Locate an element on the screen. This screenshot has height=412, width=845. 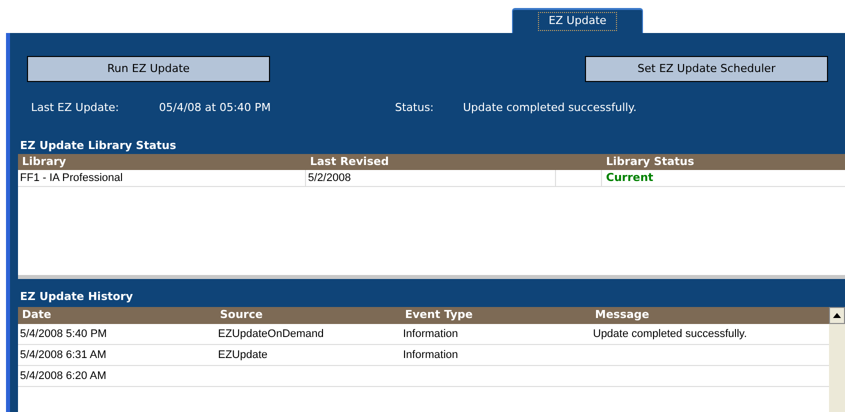
table-cell: 5/4/2008 6:31 AM is located at coordinates (63, 354).